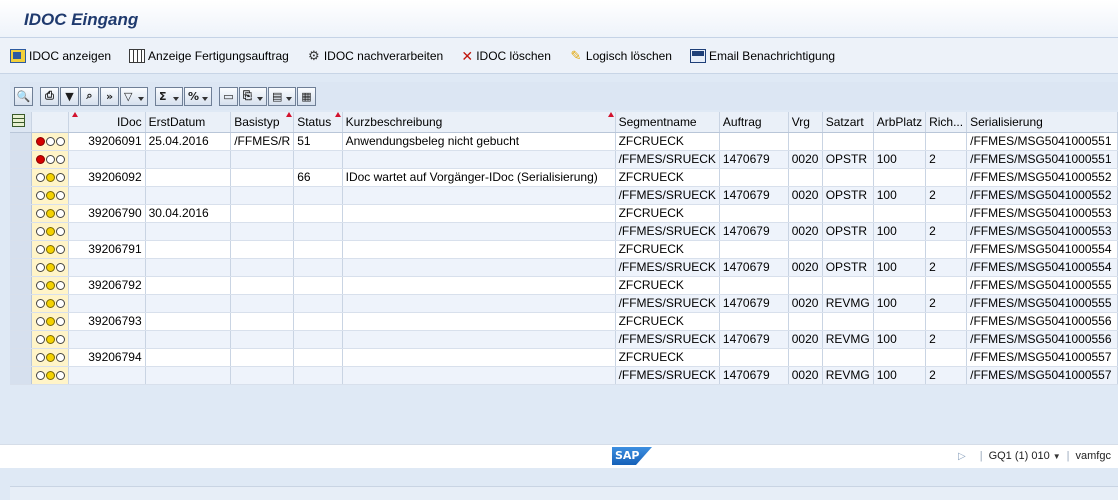 The height and width of the screenshot is (500, 1118). What do you see at coordinates (1057, 456) in the screenshot?
I see `chevron-down-icon: ▼` at bounding box center [1057, 456].